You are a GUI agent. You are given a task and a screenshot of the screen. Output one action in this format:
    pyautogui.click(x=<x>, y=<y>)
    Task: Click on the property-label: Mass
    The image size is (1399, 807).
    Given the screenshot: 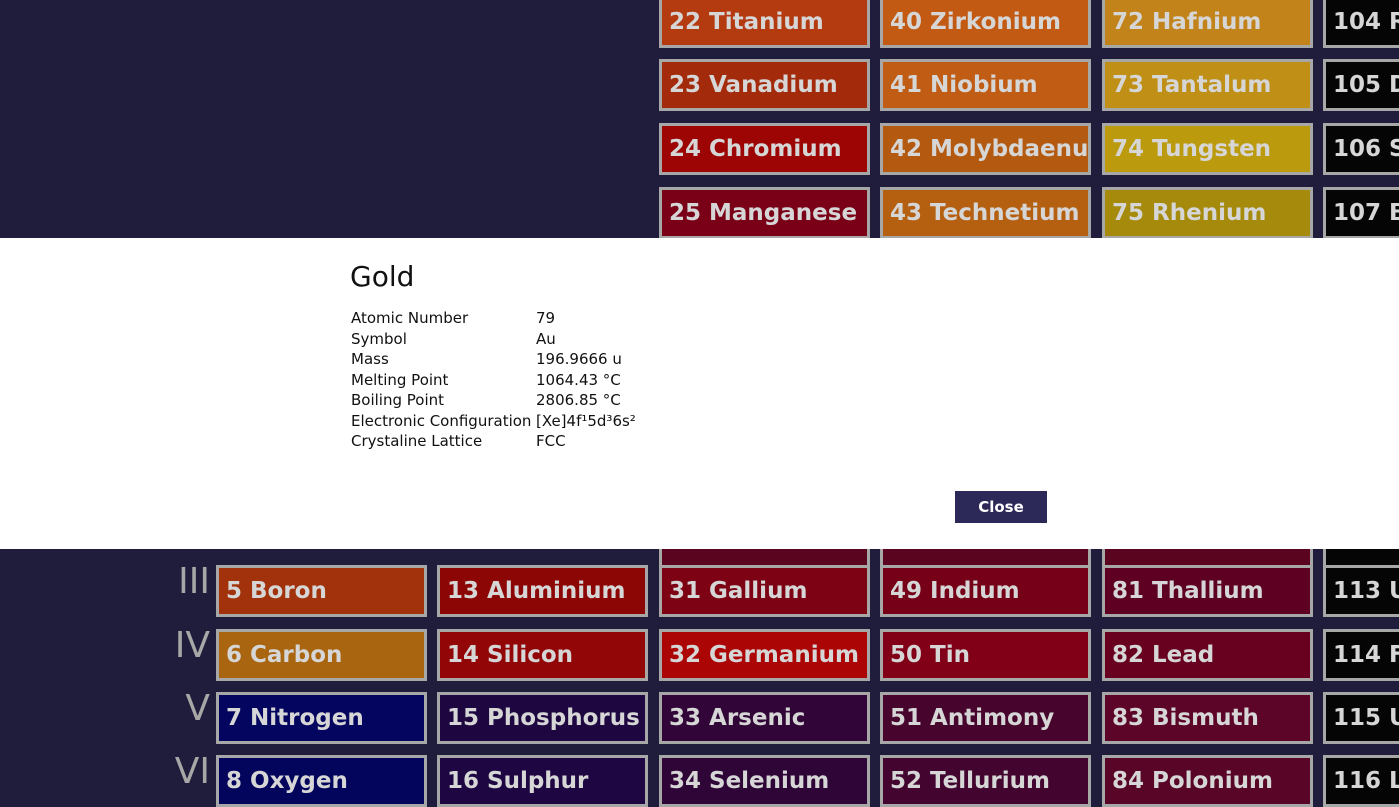 What is the action you would take?
    pyautogui.click(x=370, y=359)
    